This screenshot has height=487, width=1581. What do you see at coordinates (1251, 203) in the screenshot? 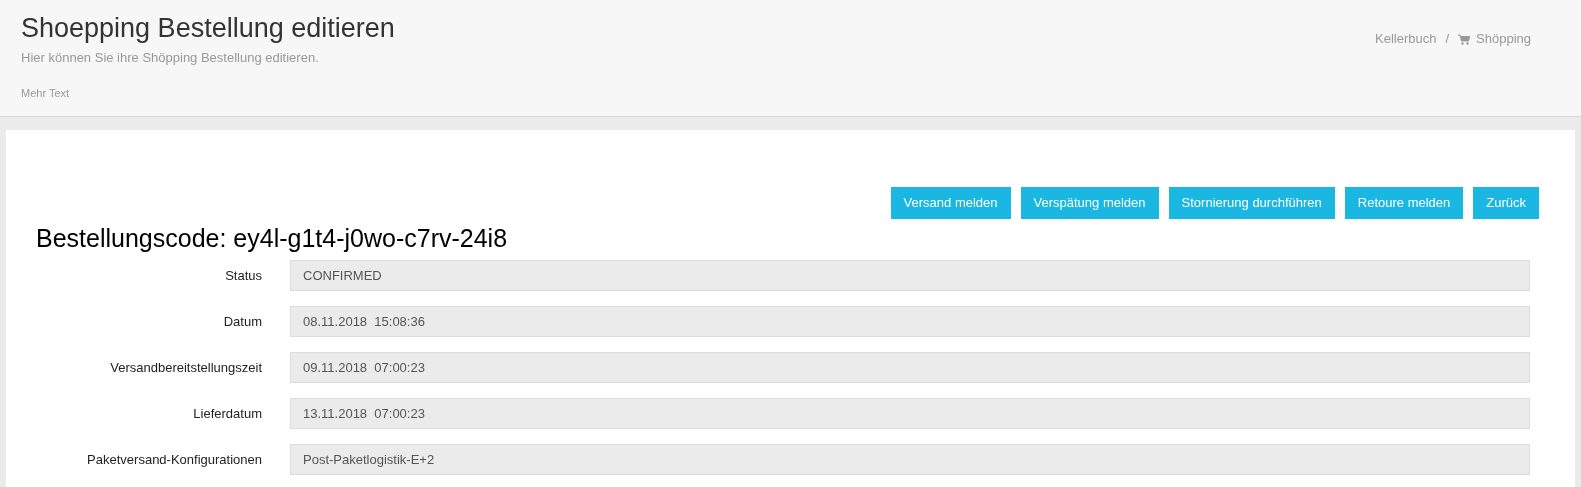
I see `action-button: Stornierung durchführen` at bounding box center [1251, 203].